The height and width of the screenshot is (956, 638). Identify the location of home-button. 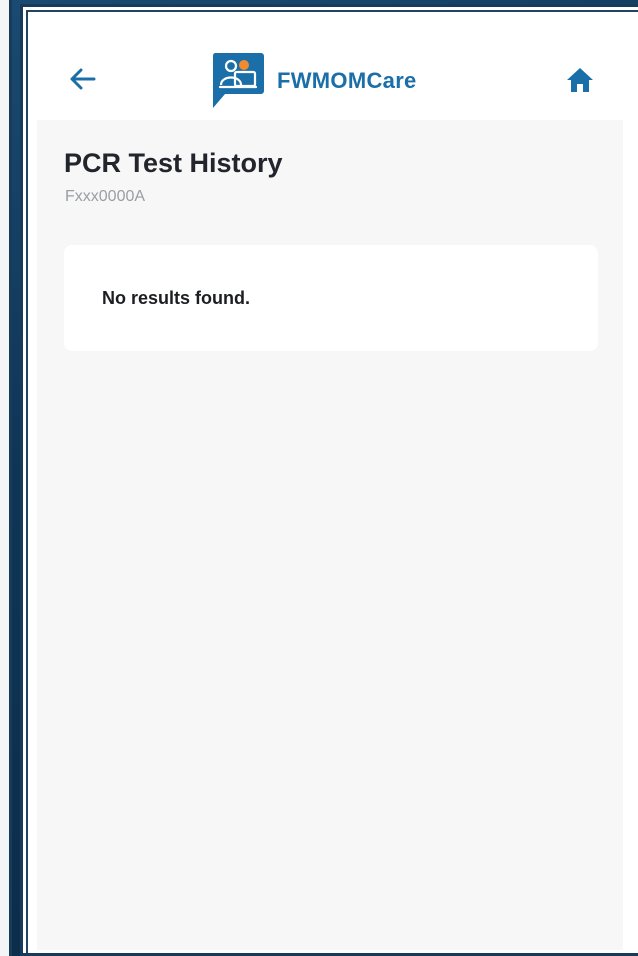
(580, 82).